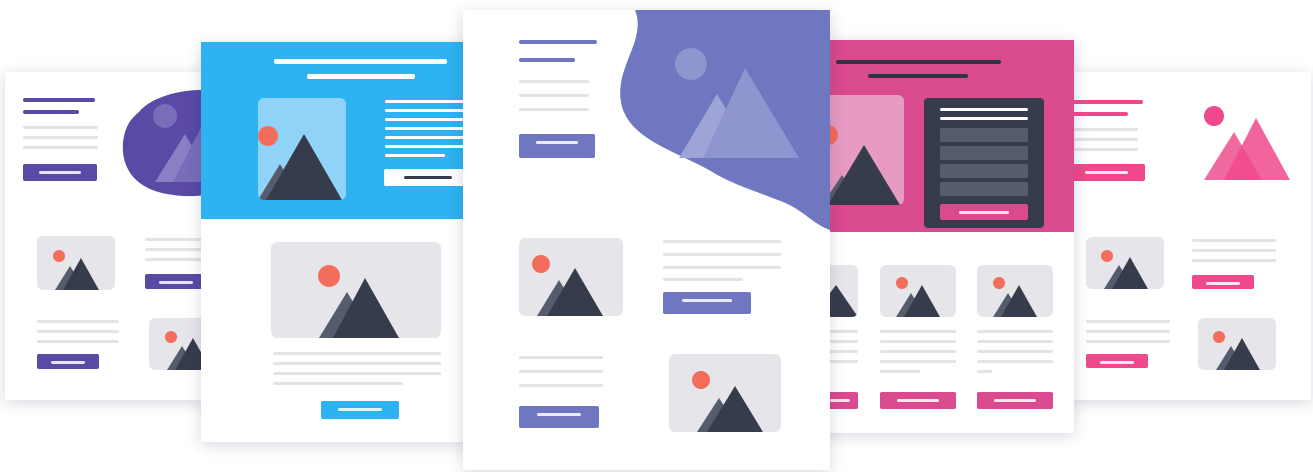 This screenshot has height=472, width=1313. I want to click on template-card-pink, so click(1189, 236).